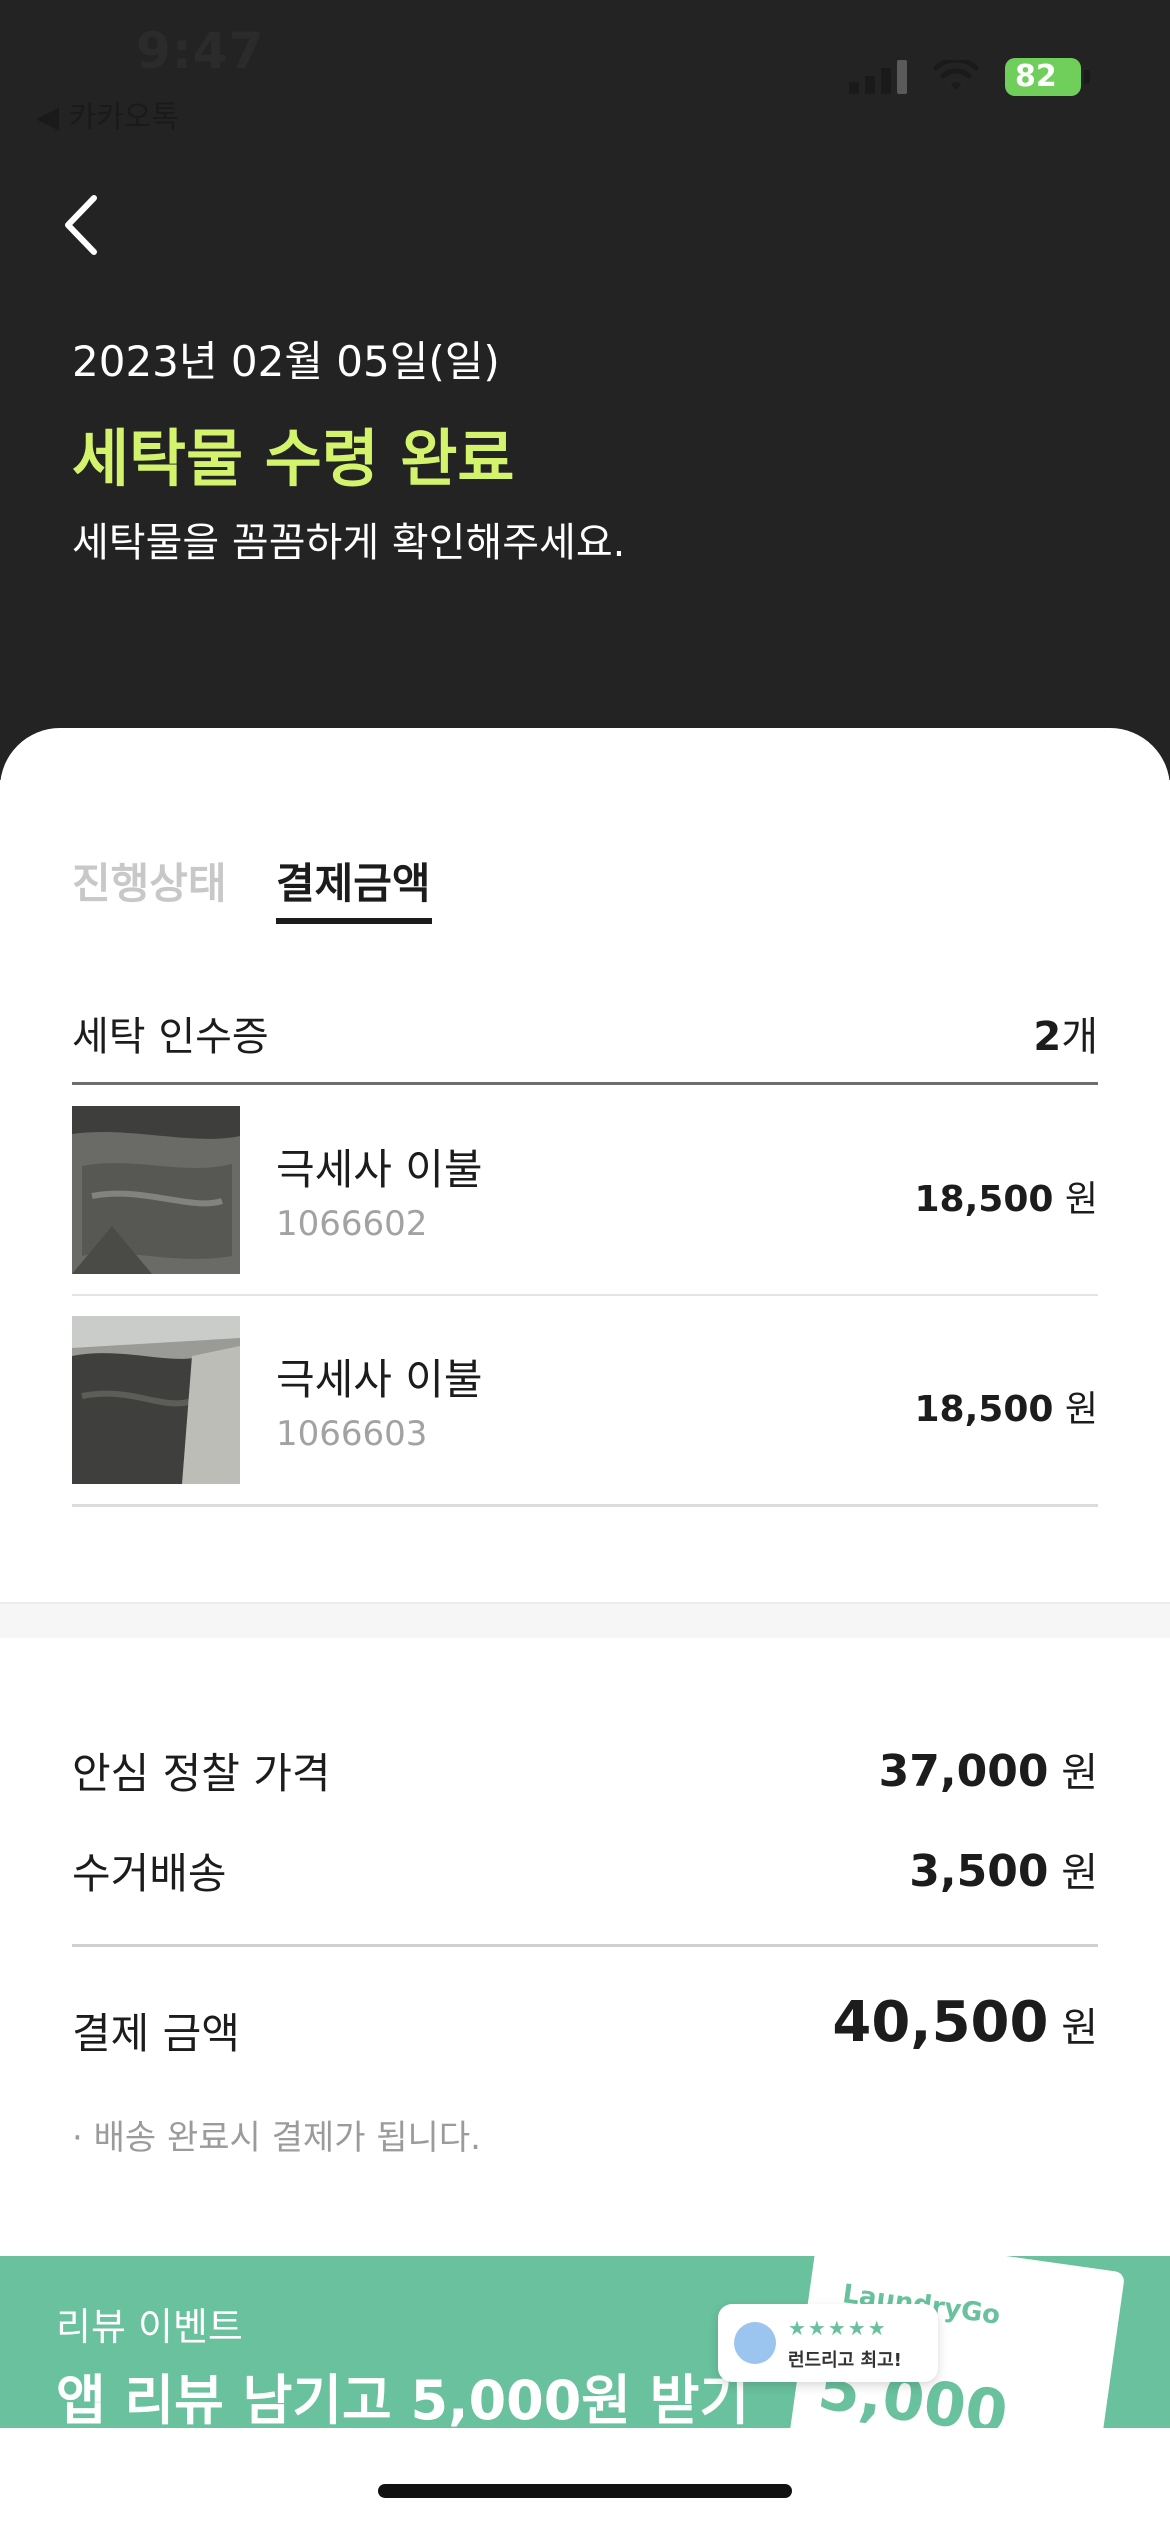 The image size is (1170, 2532). I want to click on status-icons: 82, so click(969, 77).